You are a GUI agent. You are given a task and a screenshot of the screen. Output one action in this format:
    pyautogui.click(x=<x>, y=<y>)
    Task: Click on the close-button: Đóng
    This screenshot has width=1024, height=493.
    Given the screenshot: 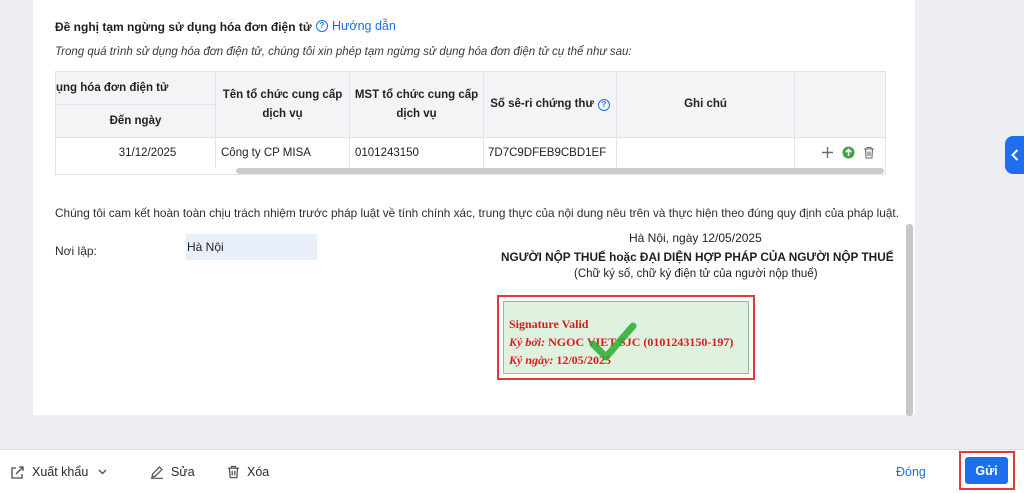 What is the action you would take?
    pyautogui.click(x=911, y=471)
    